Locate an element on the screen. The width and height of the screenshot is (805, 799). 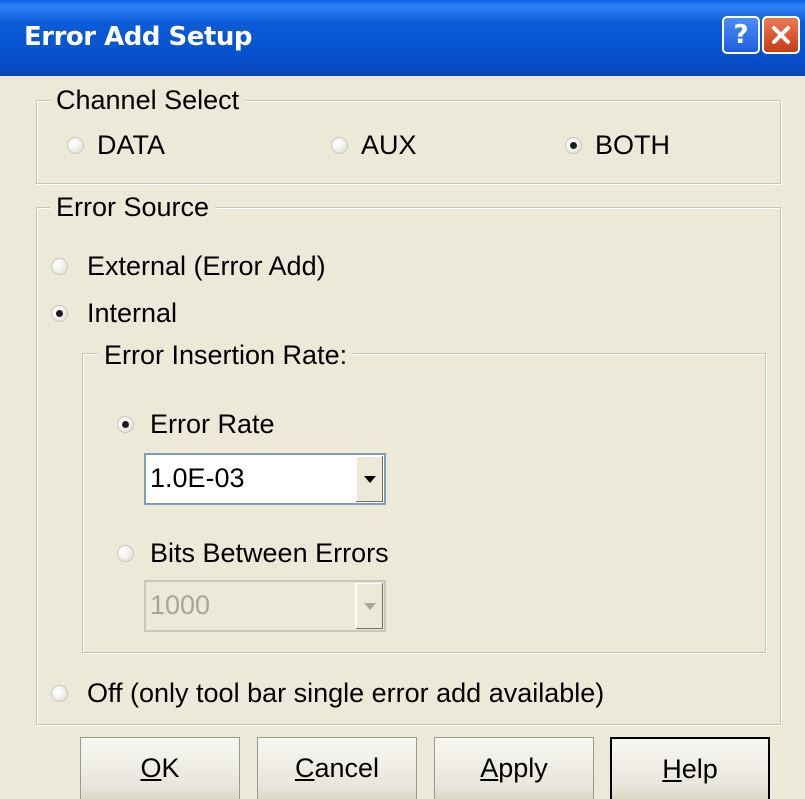
radio-data-indicator is located at coordinates (75, 145).